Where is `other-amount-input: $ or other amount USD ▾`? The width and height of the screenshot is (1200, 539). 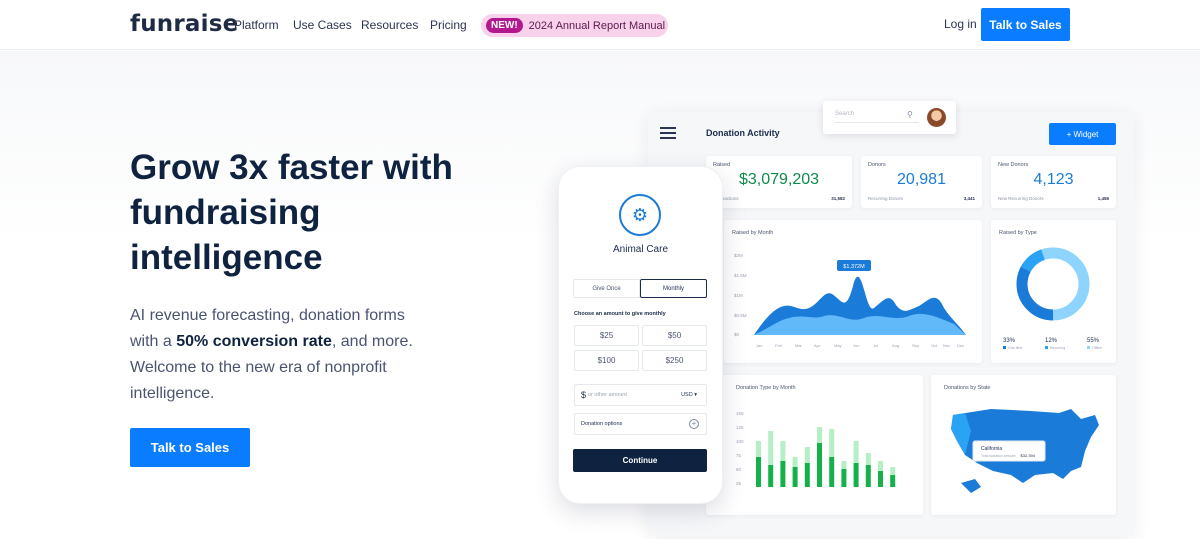 other-amount-input: $ or other amount USD ▾ is located at coordinates (640, 395).